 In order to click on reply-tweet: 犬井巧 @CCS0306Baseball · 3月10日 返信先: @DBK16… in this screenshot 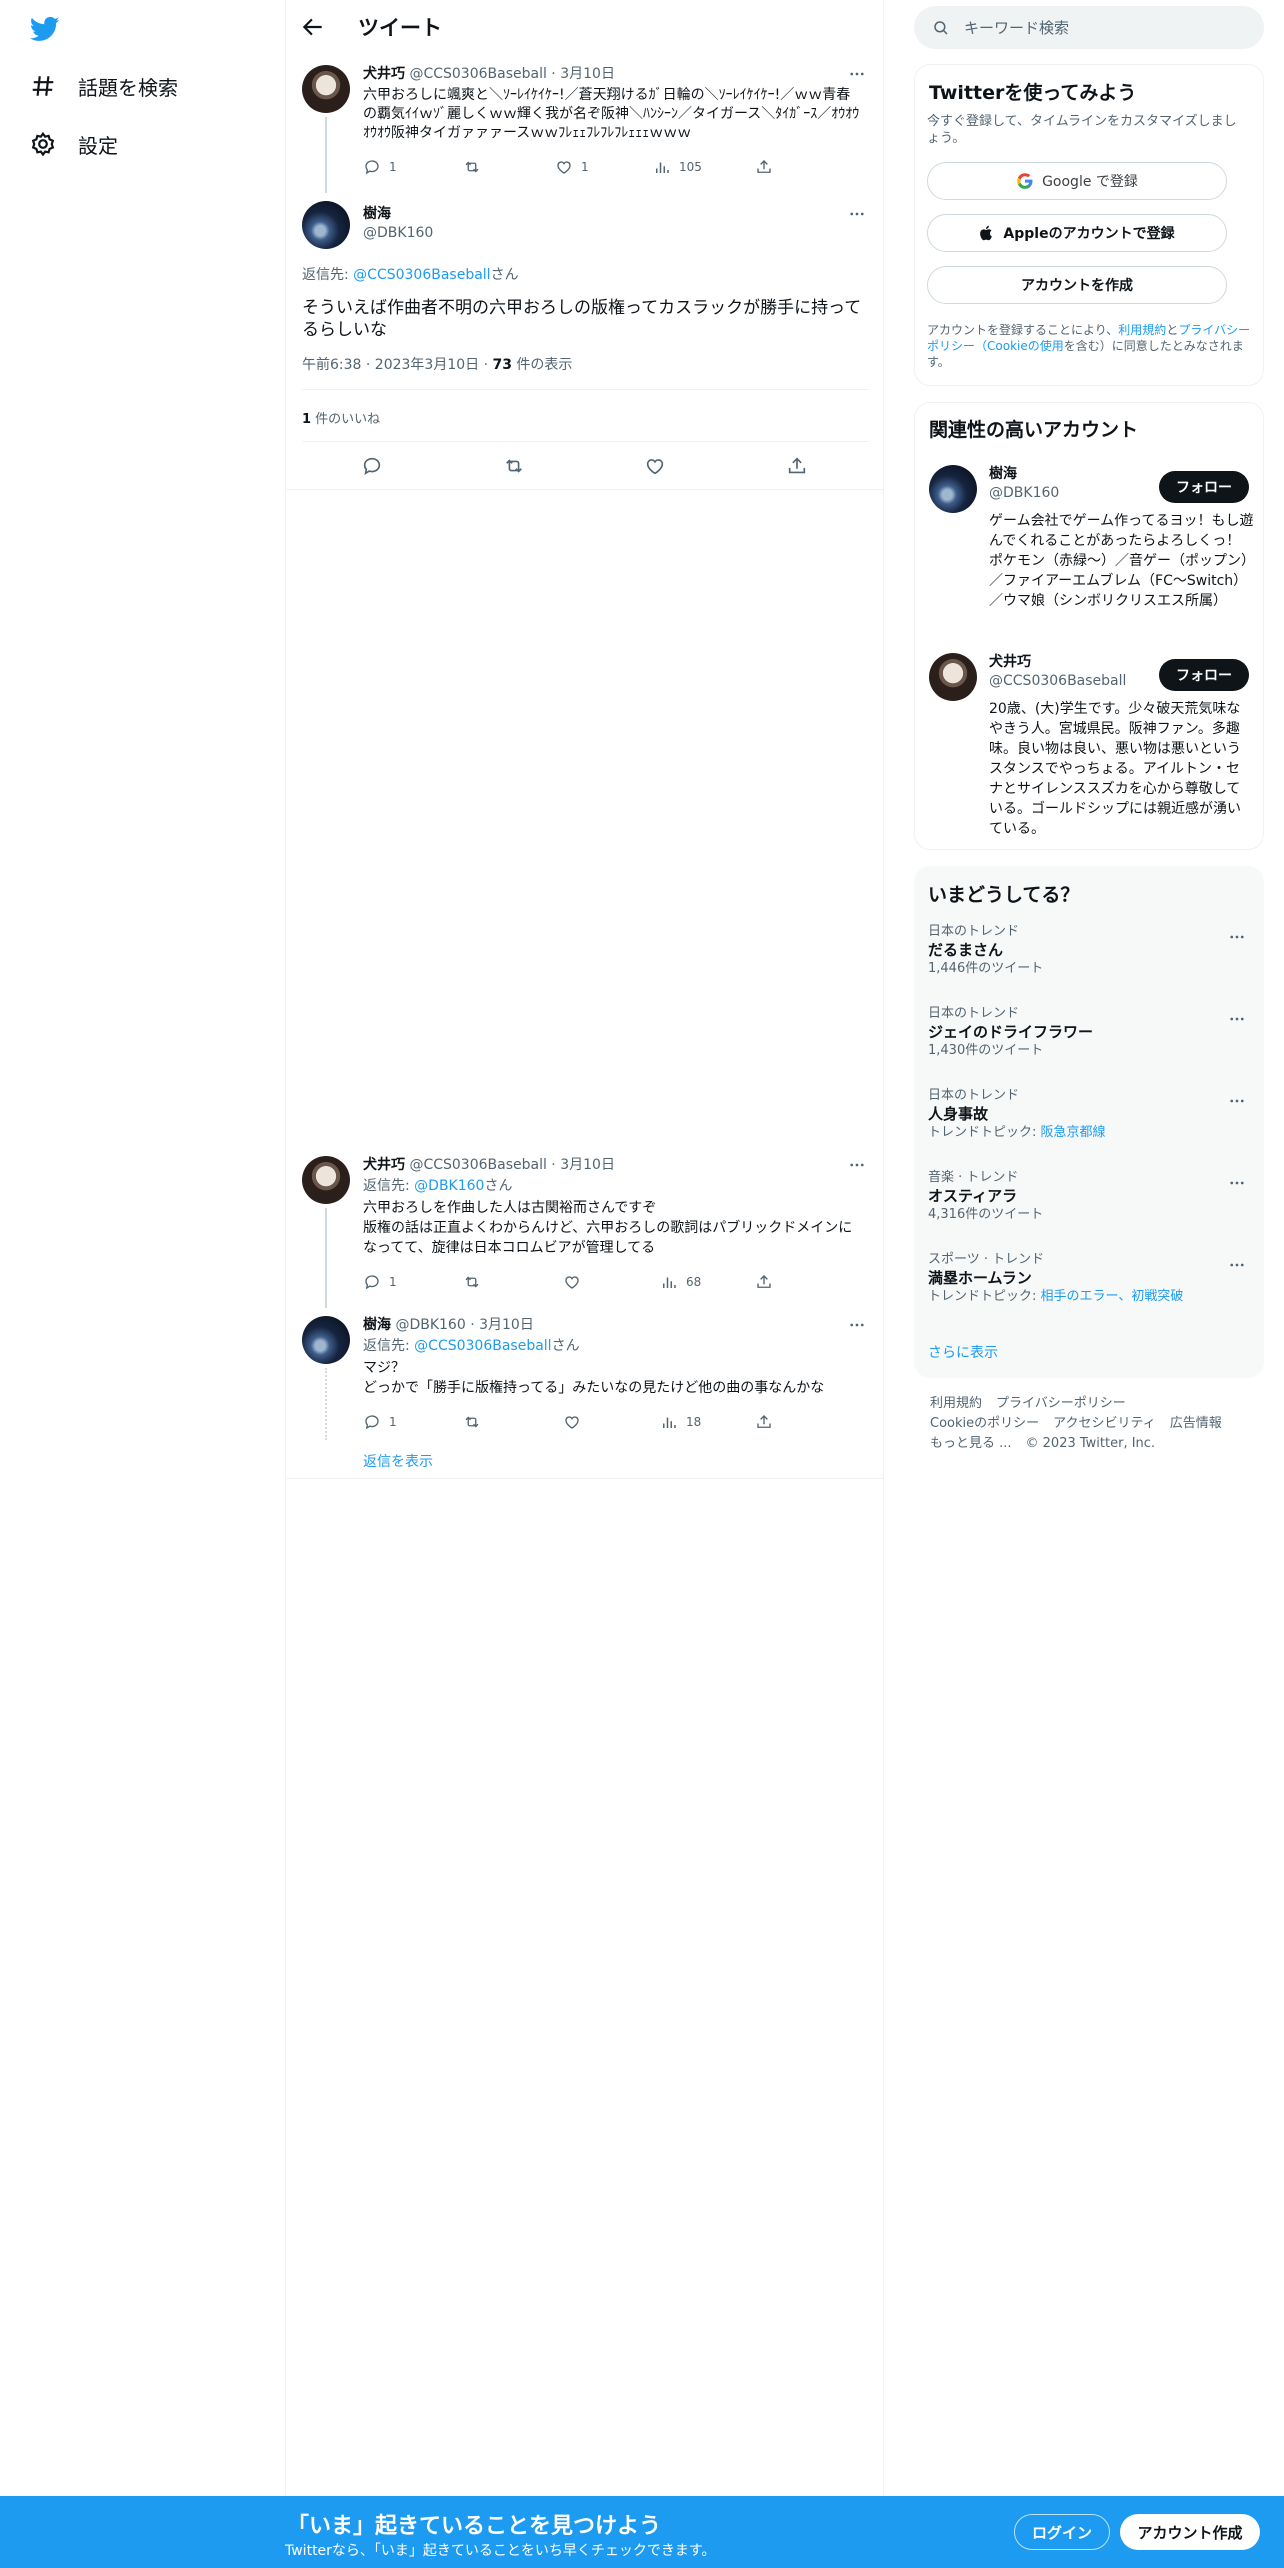, I will do `click(584, 1228)`.